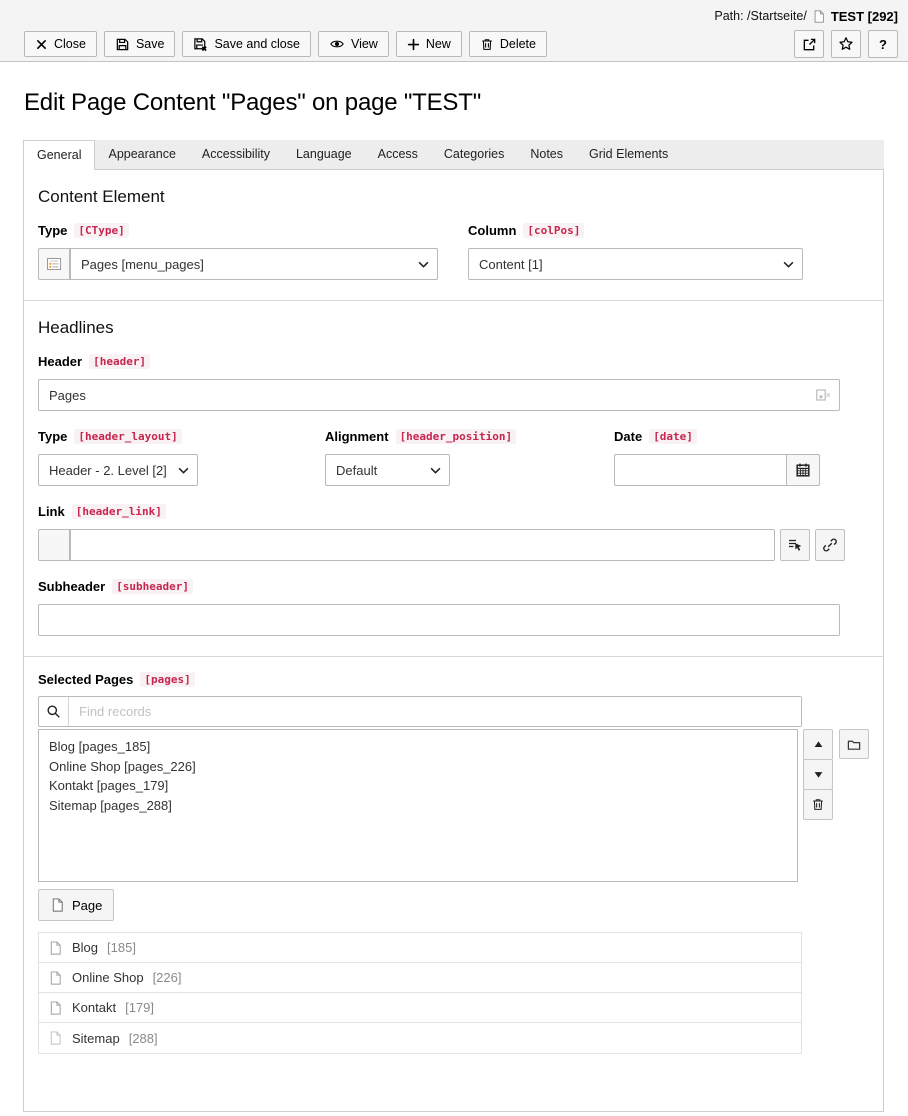 This screenshot has height=1116, width=908. I want to click on arrow-down-icon, so click(818, 774).